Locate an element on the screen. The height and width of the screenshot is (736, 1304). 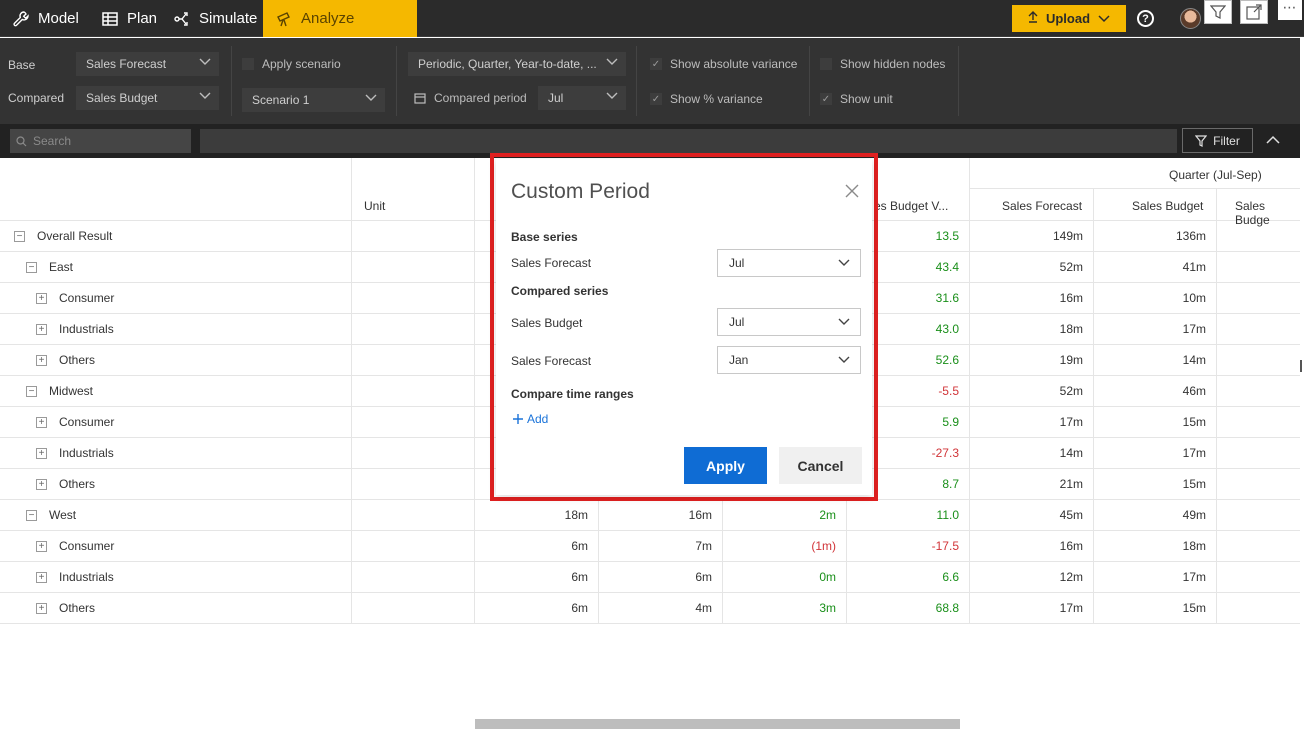
table-cell: 11.0 is located at coordinates (904, 515).